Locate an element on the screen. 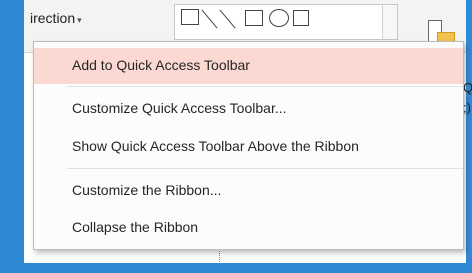 The height and width of the screenshot is (273, 472). text-direction-label: irection is located at coordinates (53, 18).